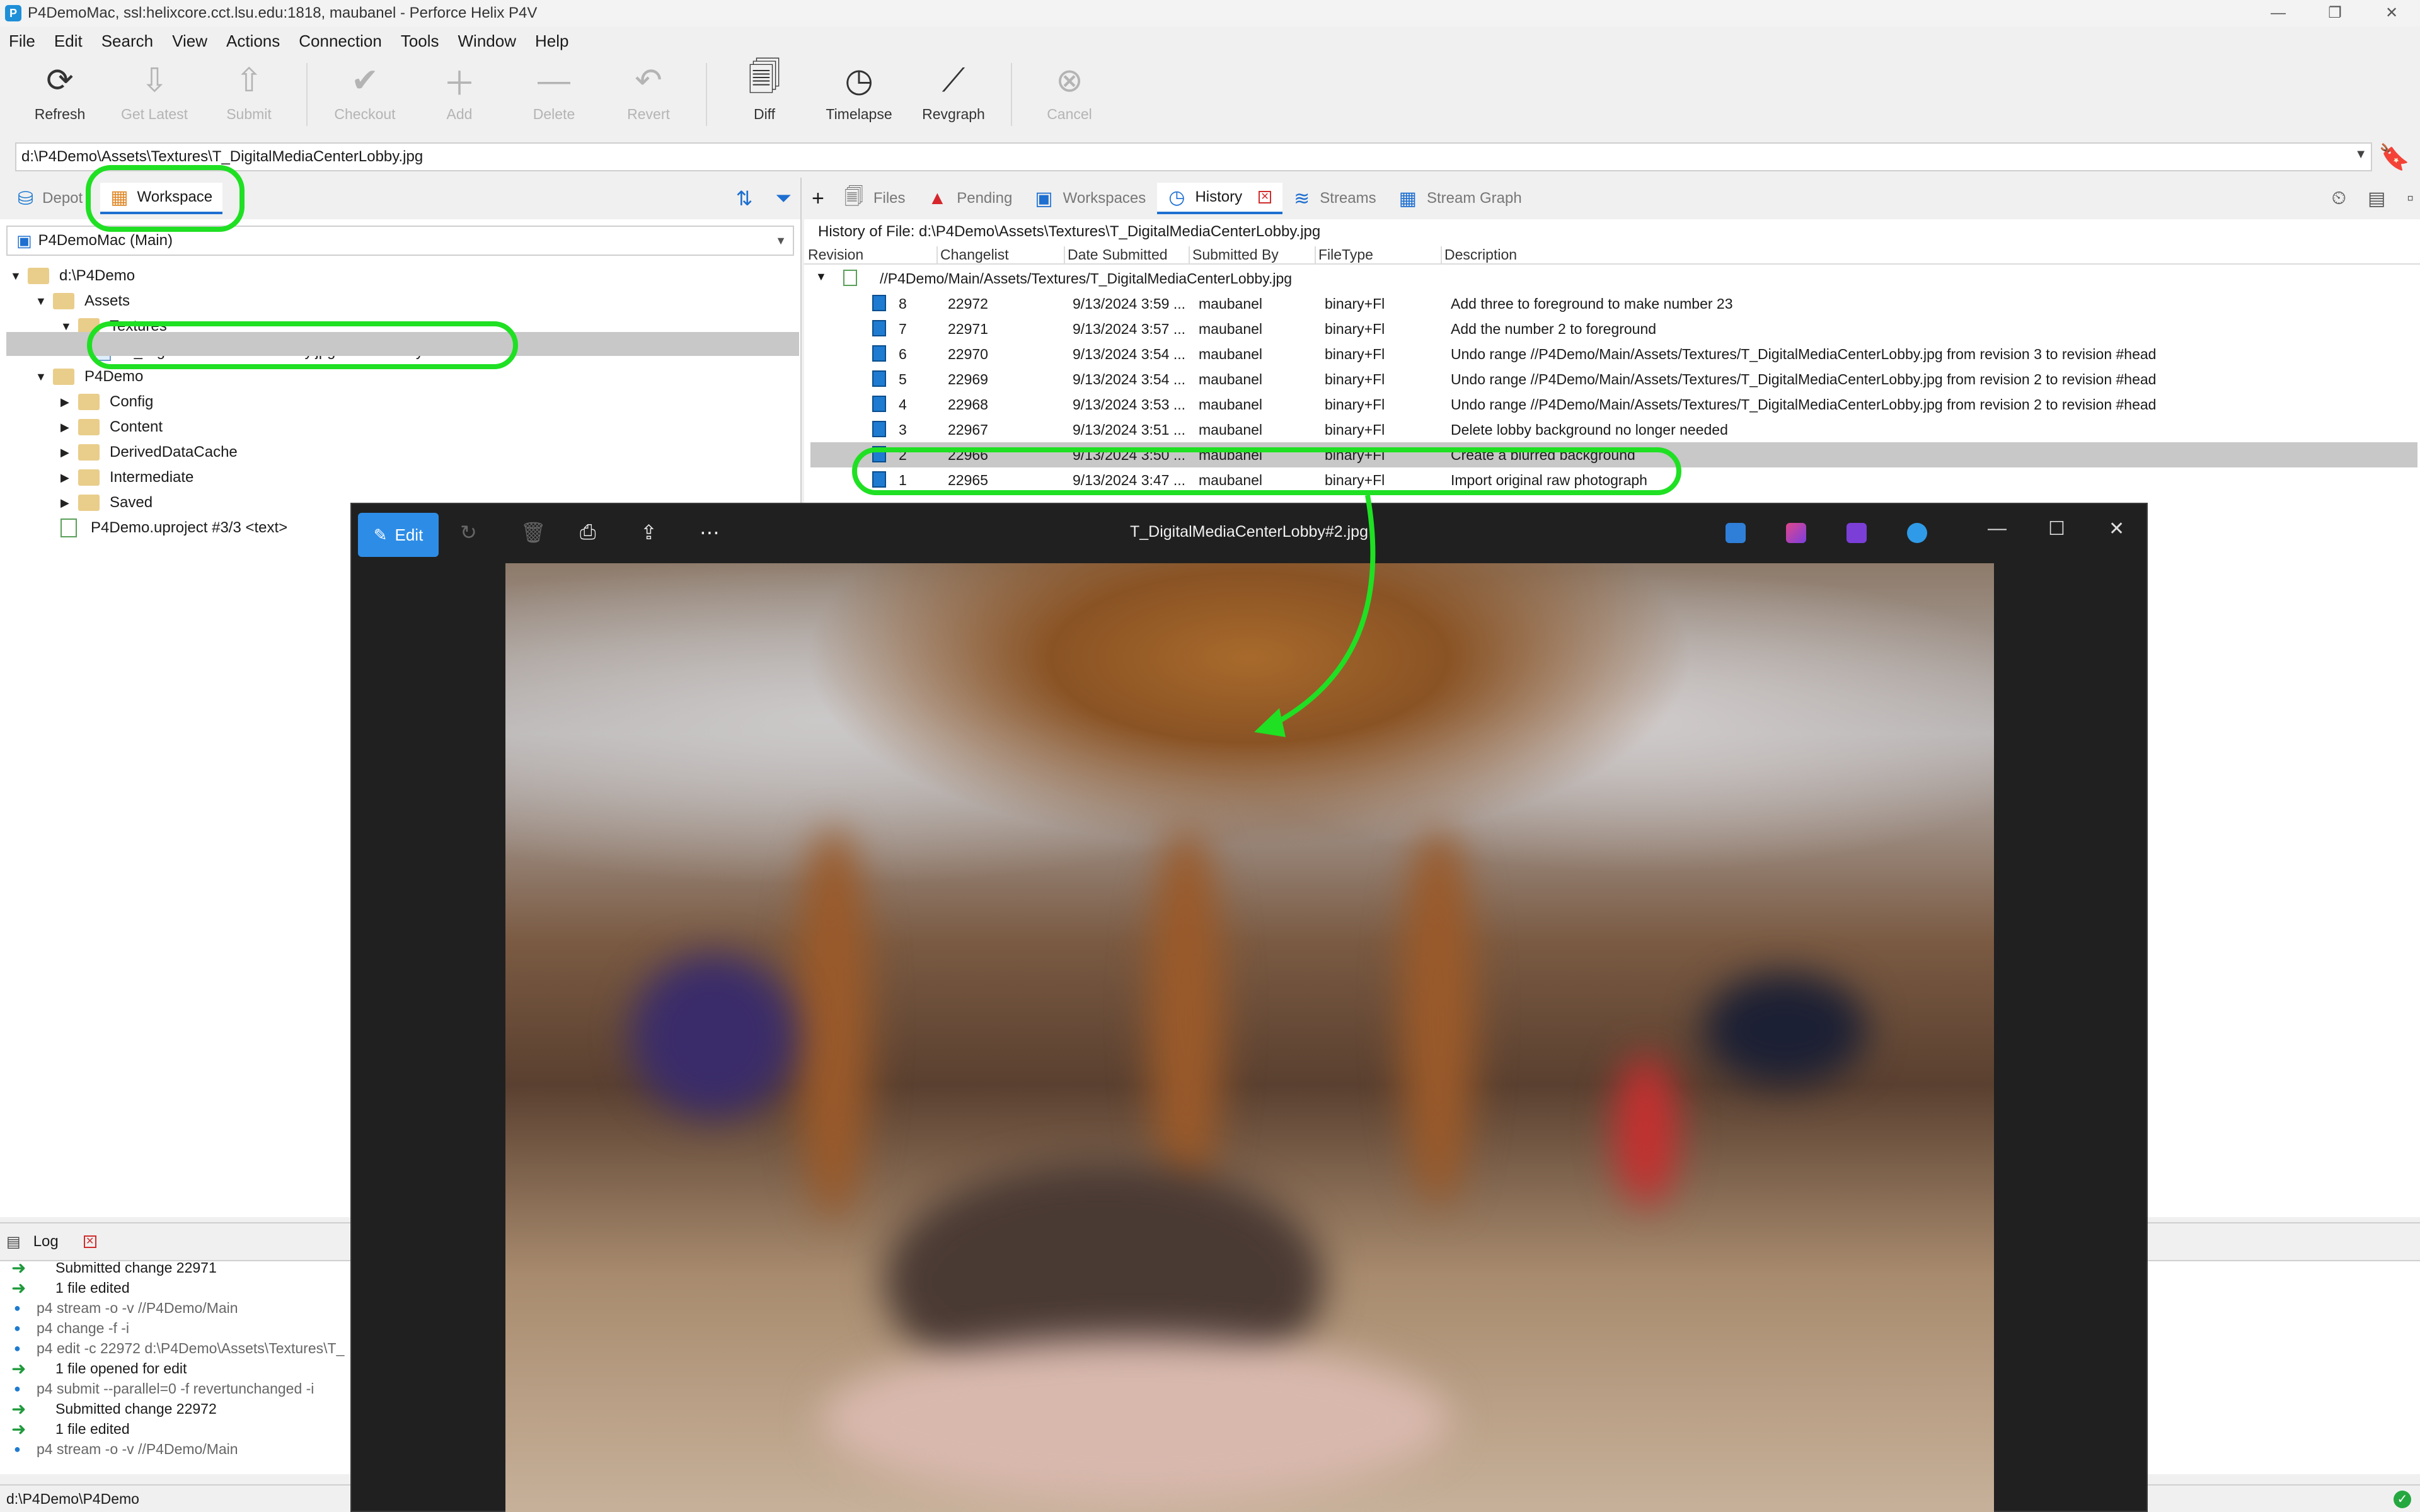  What do you see at coordinates (859, 93) in the screenshot?
I see `timelapse-button: ◷ Timelapse` at bounding box center [859, 93].